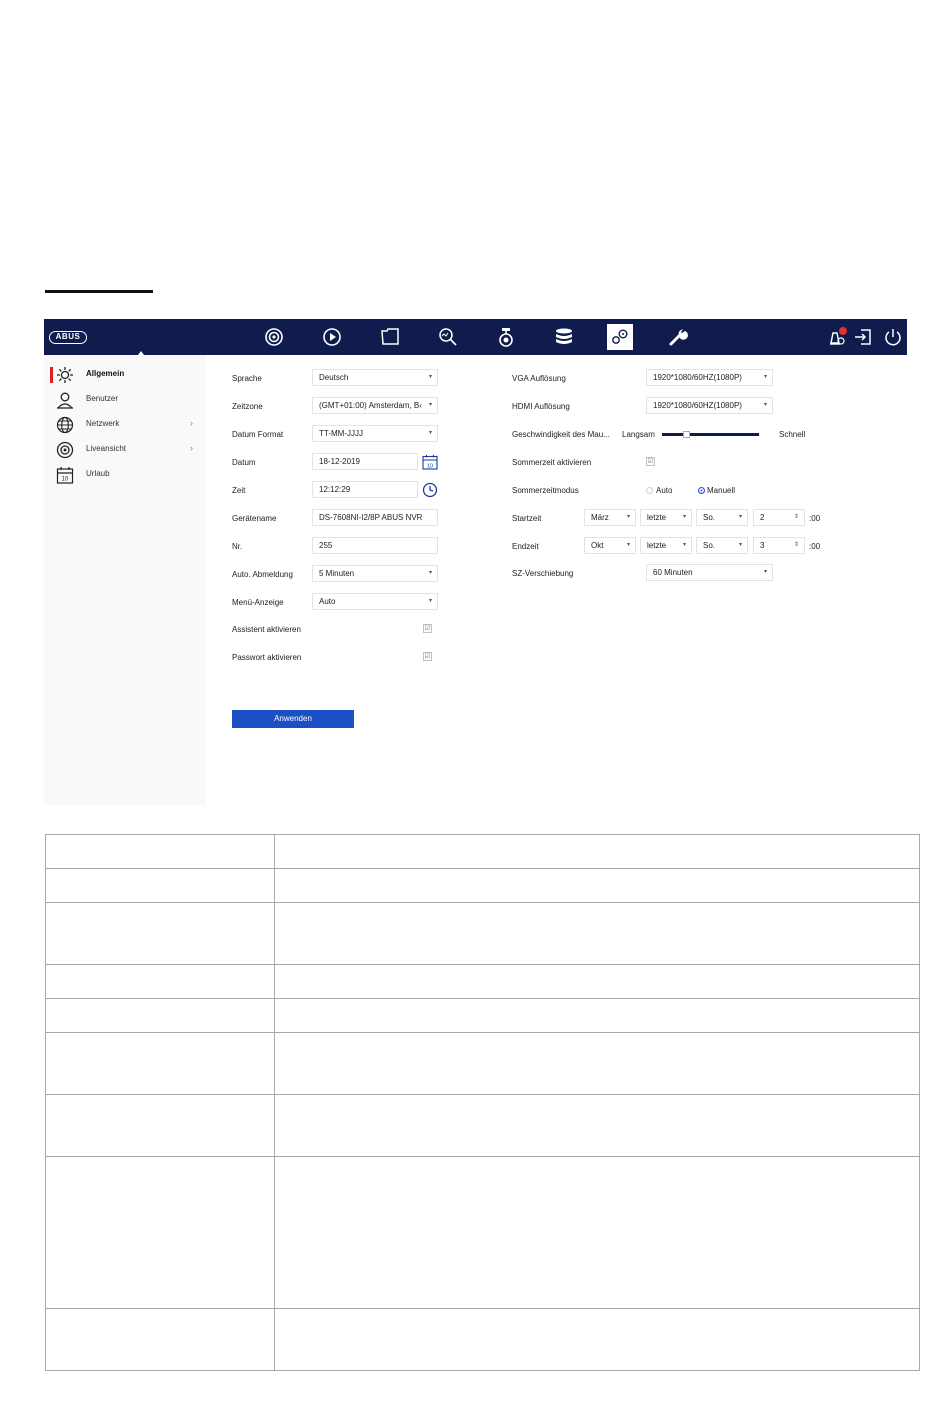 Image resolution: width=950 pixels, height=1420 pixels. What do you see at coordinates (638, 434) in the screenshot?
I see `slider-min-label: Langsam` at bounding box center [638, 434].